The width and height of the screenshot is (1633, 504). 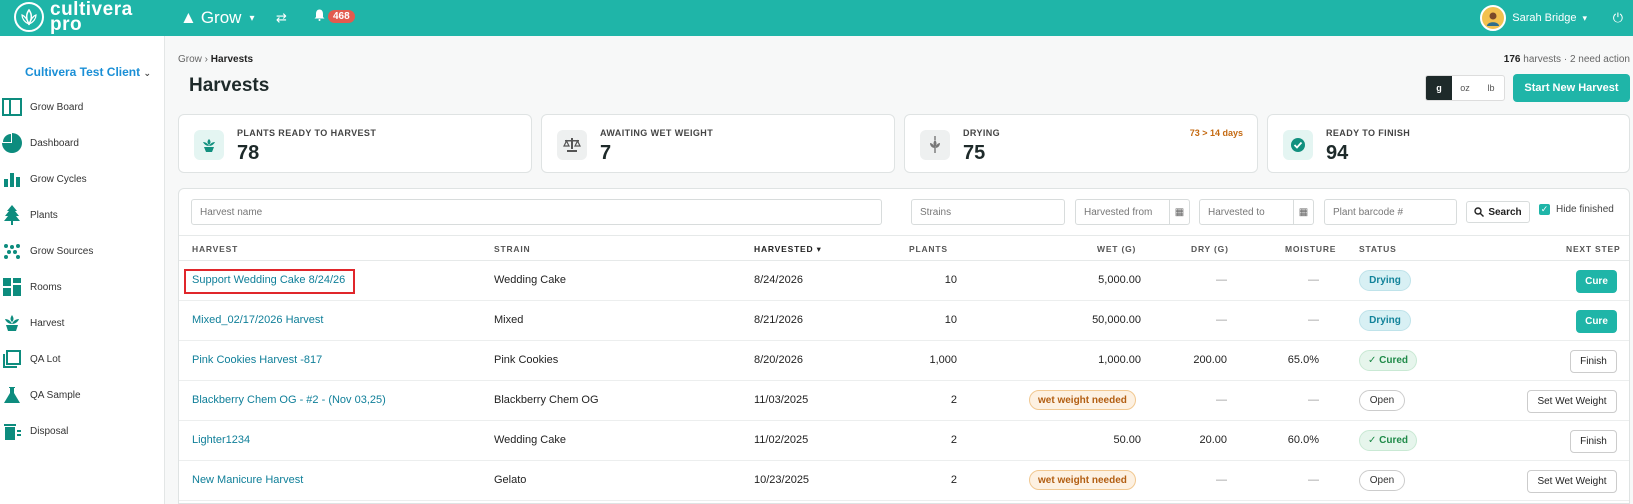 What do you see at coordinates (1479, 212) in the screenshot?
I see `search-icon` at bounding box center [1479, 212].